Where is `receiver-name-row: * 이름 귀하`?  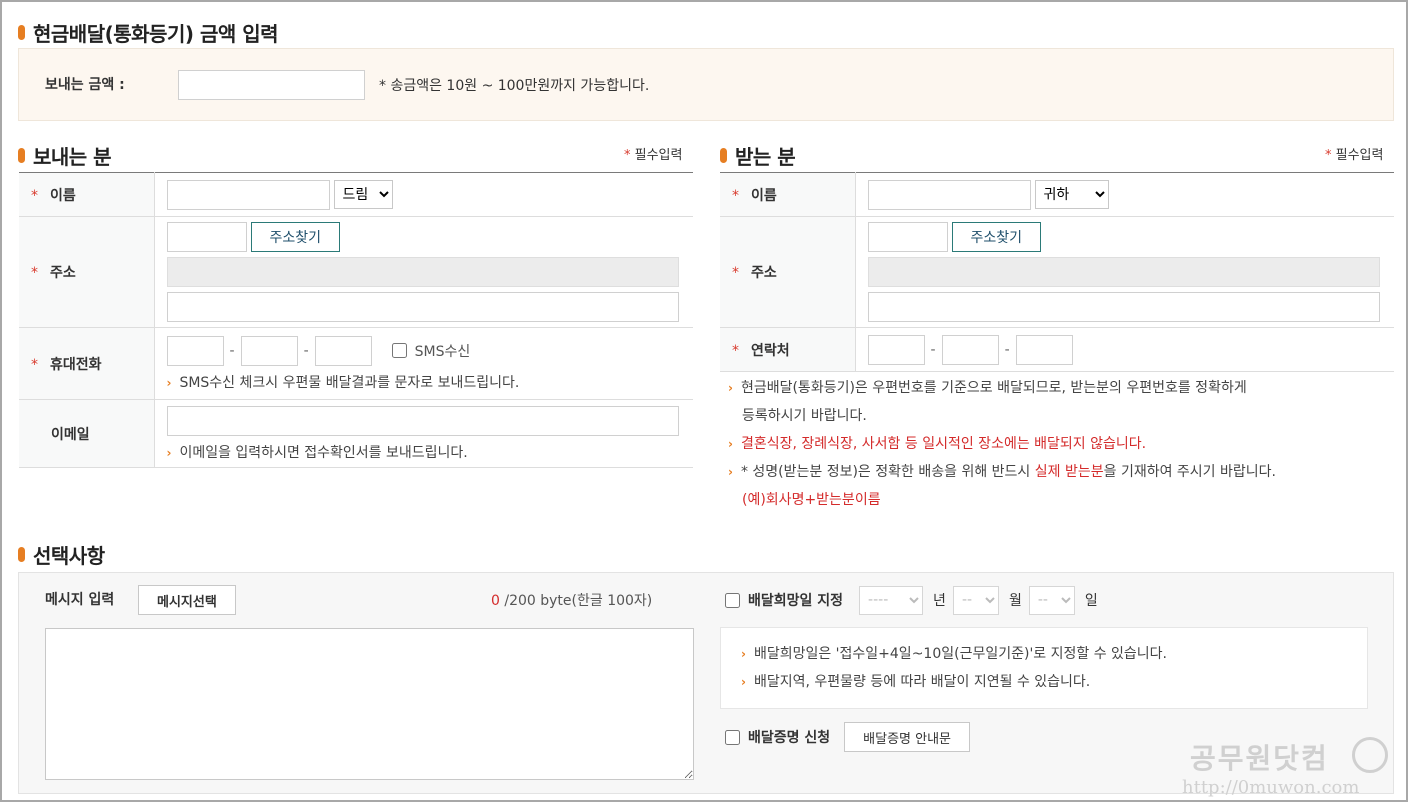 receiver-name-row: * 이름 귀하 is located at coordinates (1057, 194).